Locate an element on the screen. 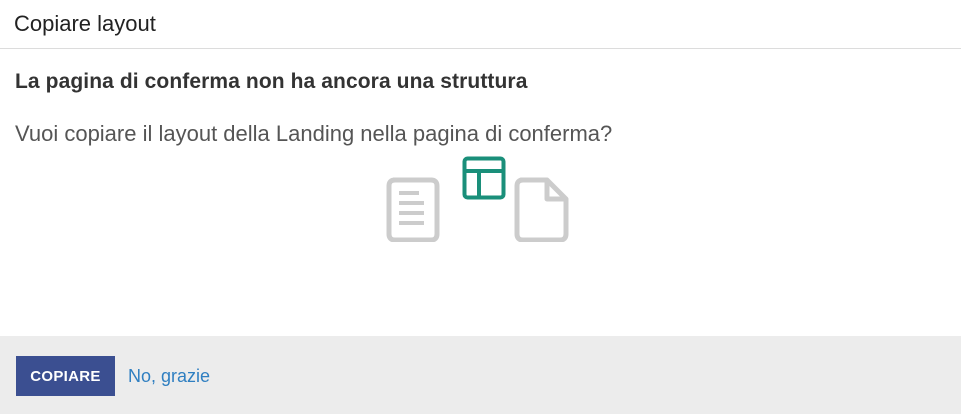 This screenshot has height=414, width=961. copy-layout-illustration is located at coordinates (477, 199).